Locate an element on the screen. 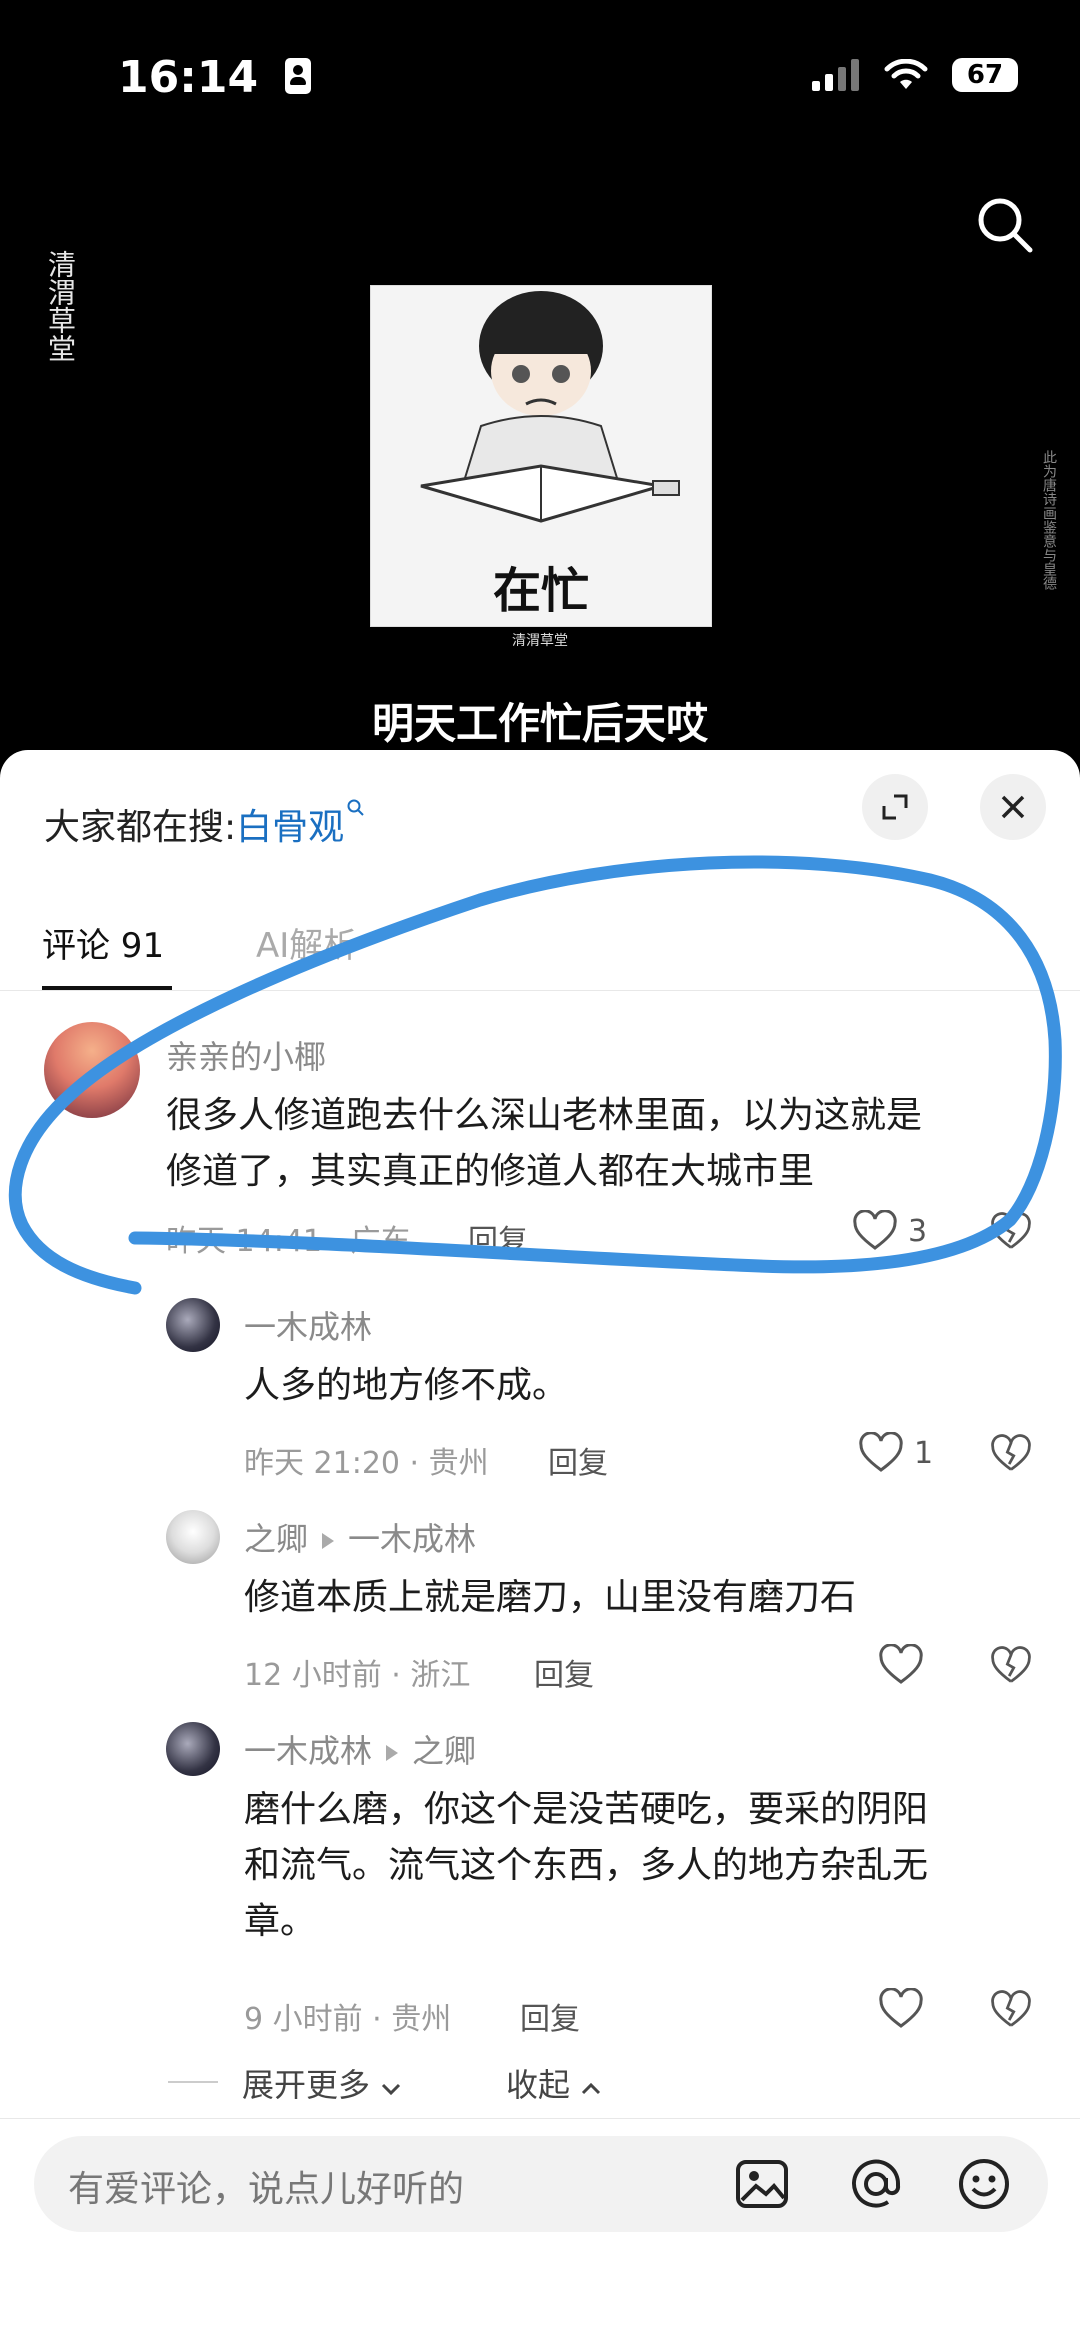  at-icon is located at coordinates (876, 2183).